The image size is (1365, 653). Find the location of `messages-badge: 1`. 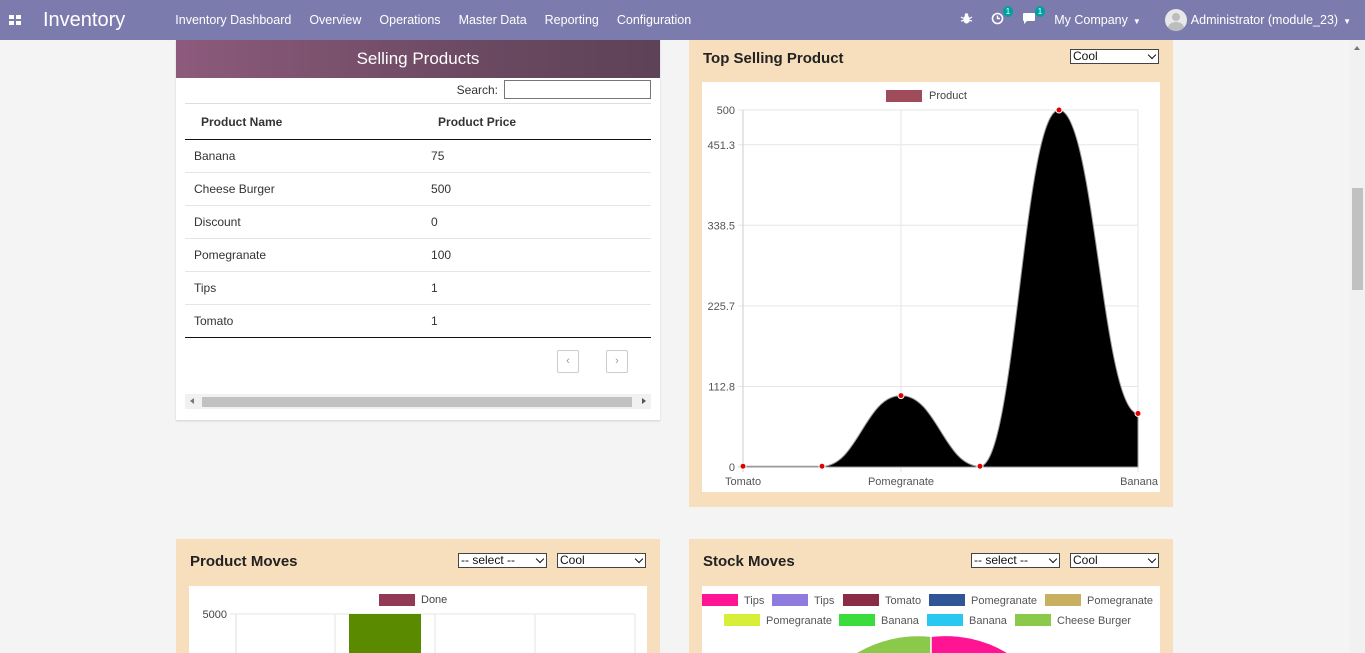

messages-badge: 1 is located at coordinates (1040, 11).